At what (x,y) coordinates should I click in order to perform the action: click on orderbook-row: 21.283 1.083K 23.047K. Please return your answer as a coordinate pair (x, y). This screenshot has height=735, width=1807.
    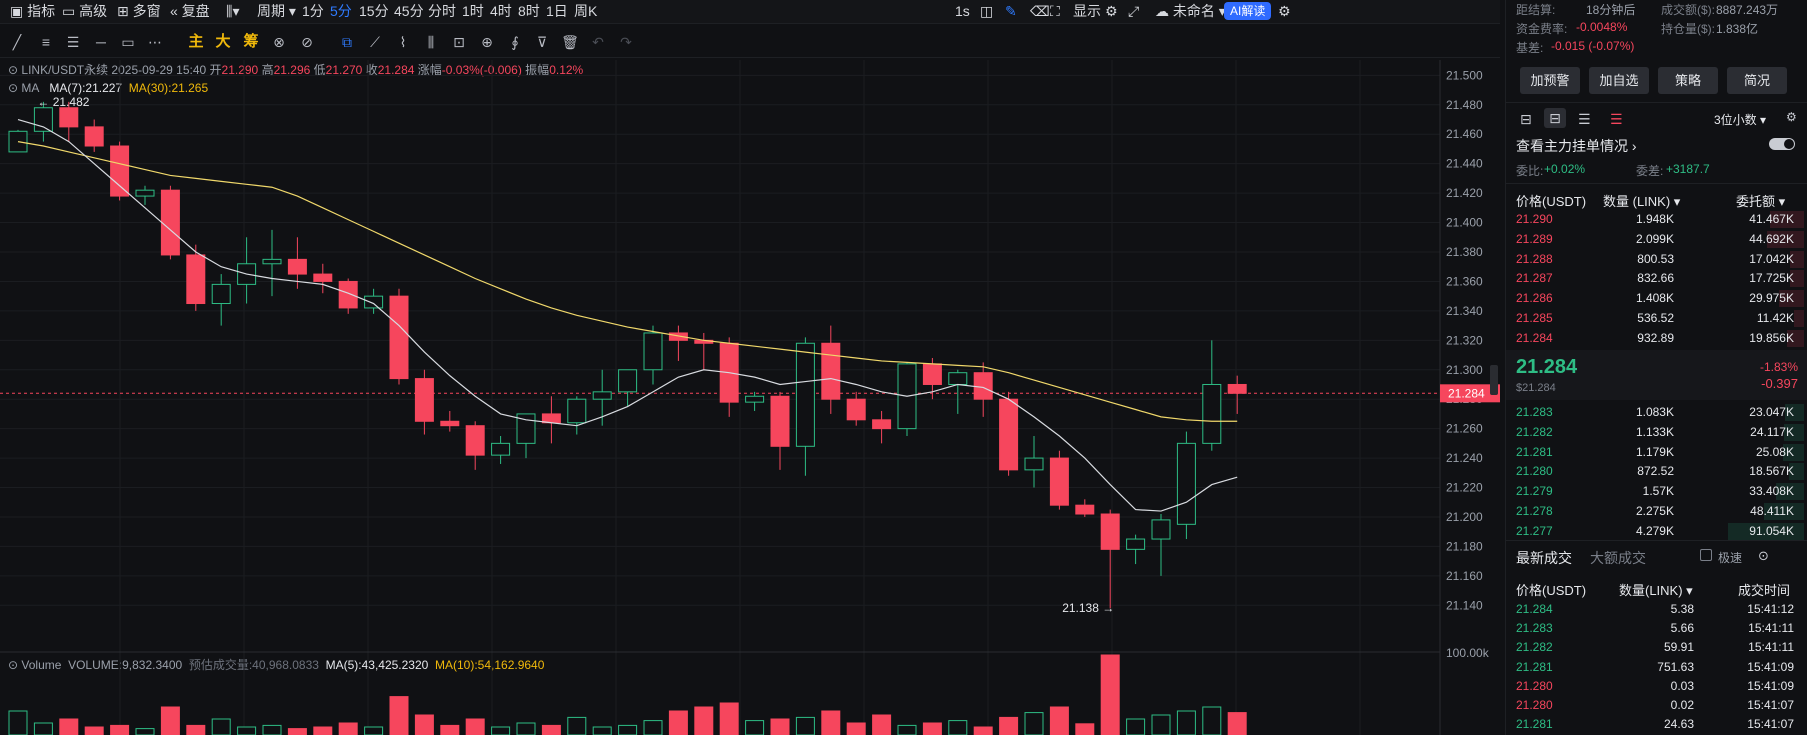
    Looking at the image, I should click on (1655, 412).